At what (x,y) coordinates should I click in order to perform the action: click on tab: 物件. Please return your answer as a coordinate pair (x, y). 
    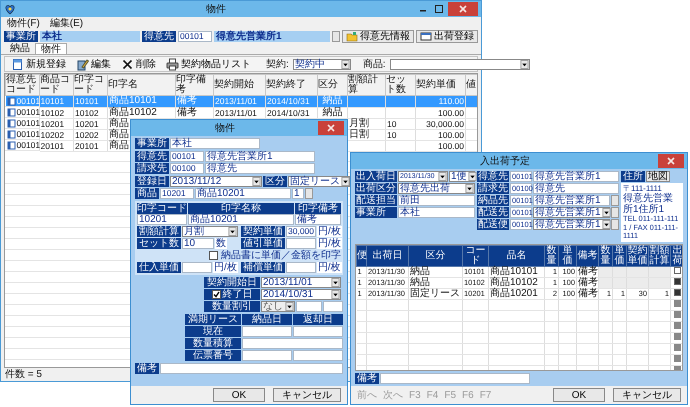
    Looking at the image, I should click on (51, 48).